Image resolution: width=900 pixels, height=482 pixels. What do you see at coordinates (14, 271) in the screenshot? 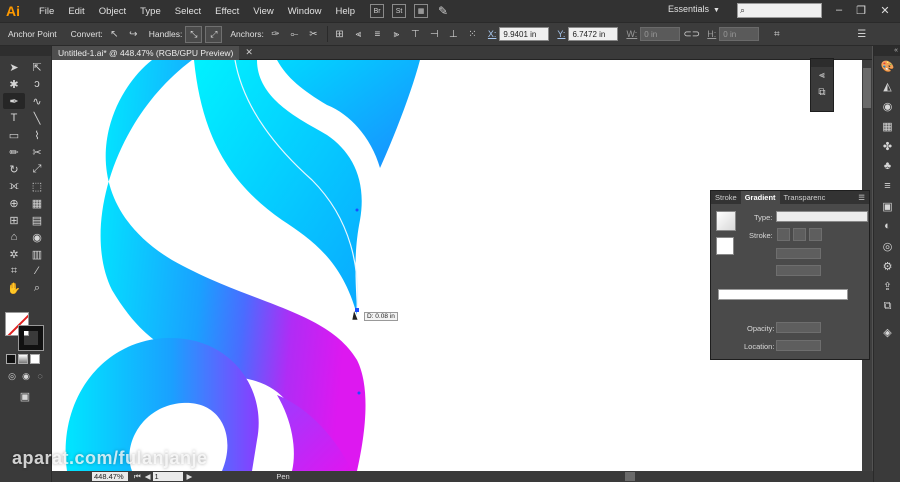
I see `artboard-tool-icon: ⌗` at bounding box center [14, 271].